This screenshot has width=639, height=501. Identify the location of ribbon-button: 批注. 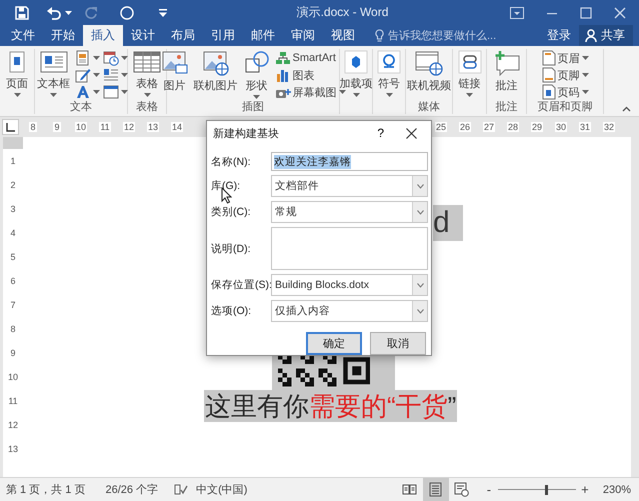
(506, 71).